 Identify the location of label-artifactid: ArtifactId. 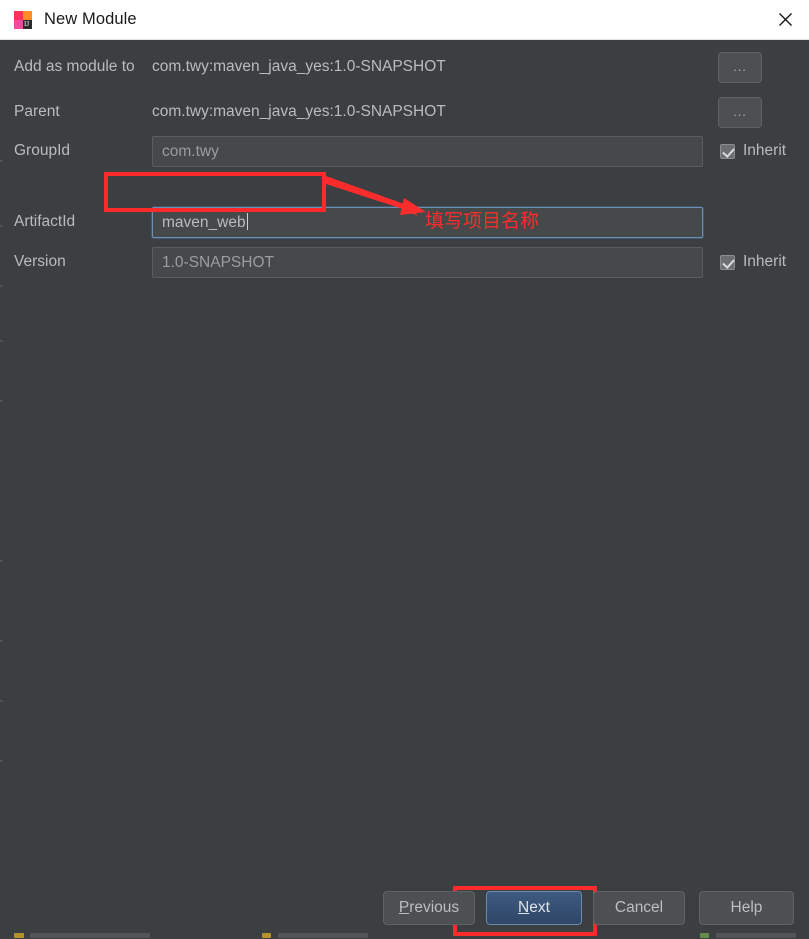
(45, 221).